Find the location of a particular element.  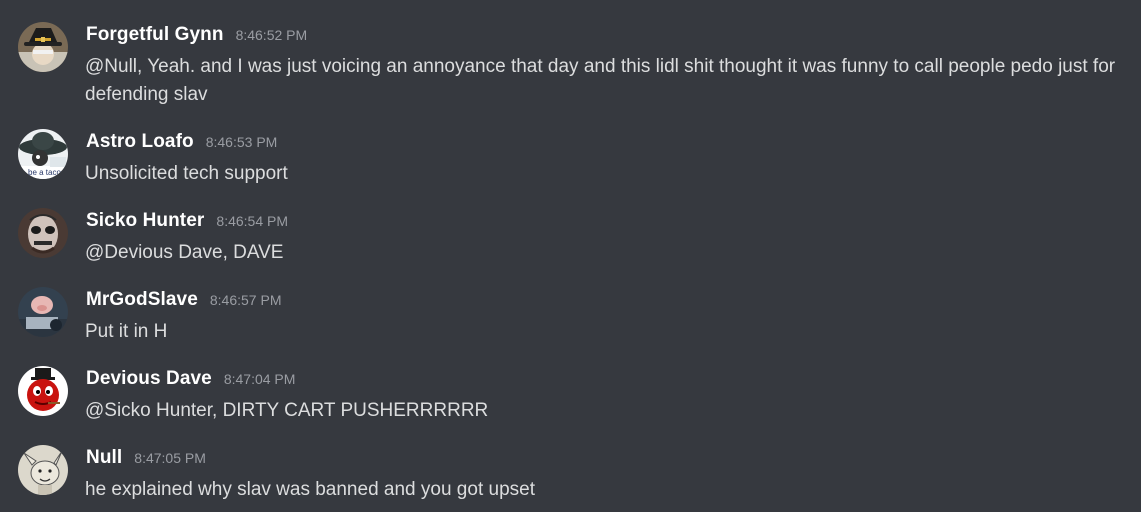

message-text: Put it in H is located at coordinates (126, 331).